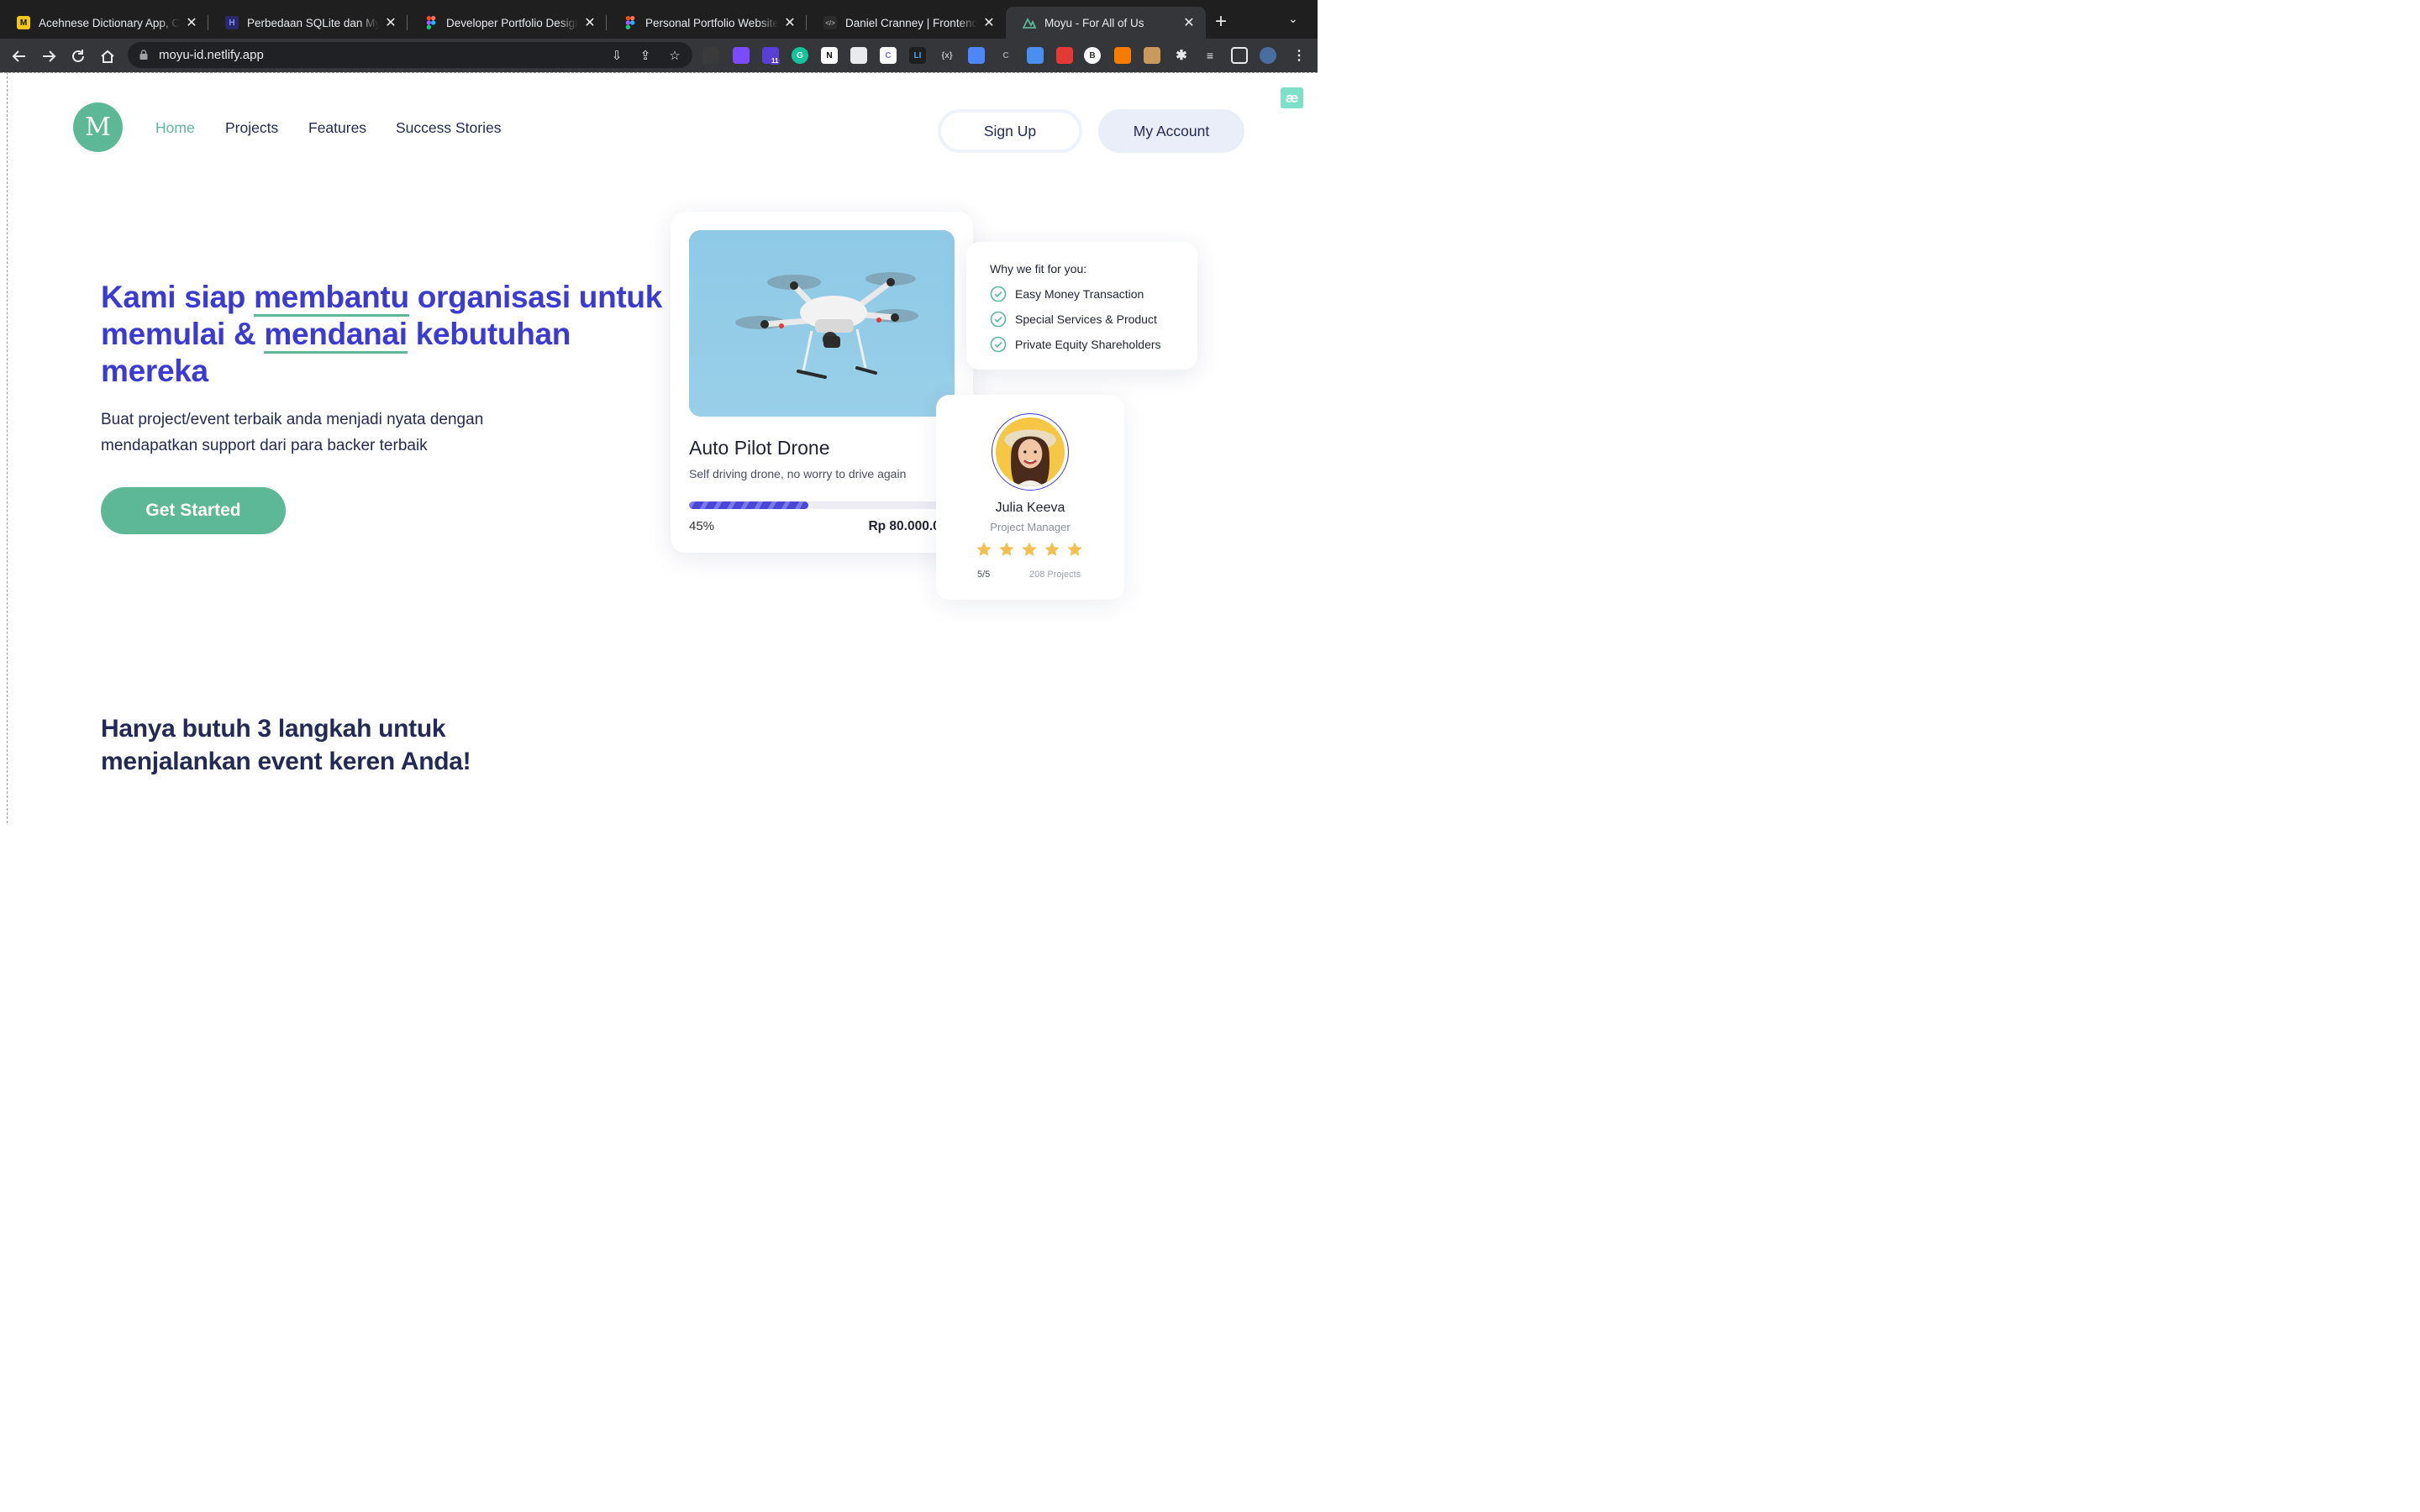 Image resolution: width=2420 pixels, height=1512 pixels. I want to click on home-icon, so click(107, 56).